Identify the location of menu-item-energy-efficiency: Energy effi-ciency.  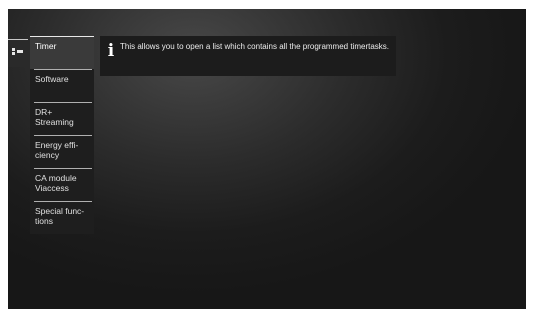
(62, 151).